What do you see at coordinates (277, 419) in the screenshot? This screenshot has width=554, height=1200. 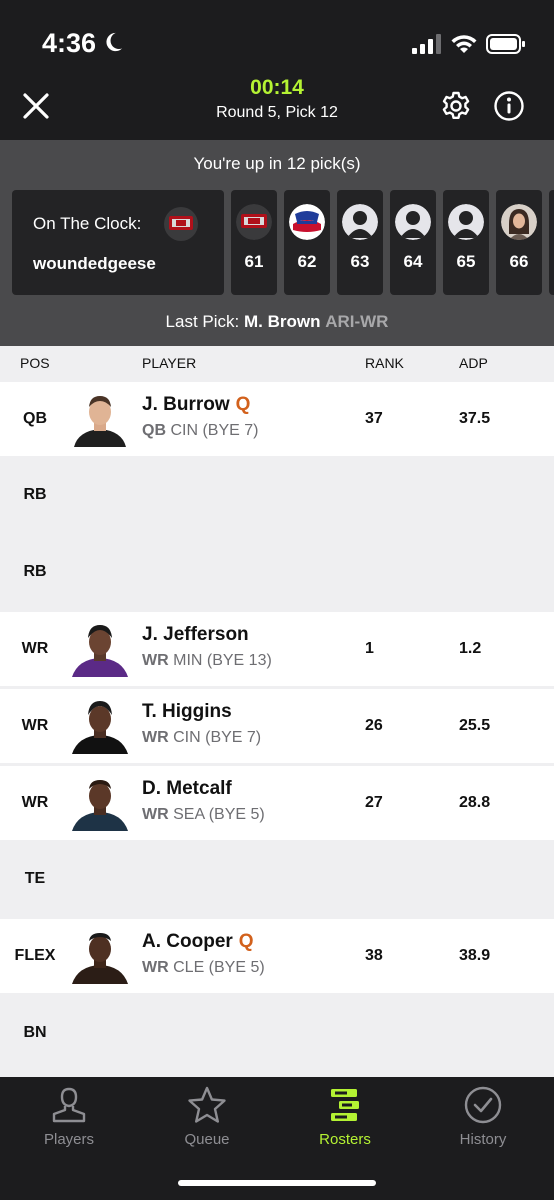 I see `roster-row: QB J. Burrow Q QB CIN (BYE 7) 37 37.5` at bounding box center [277, 419].